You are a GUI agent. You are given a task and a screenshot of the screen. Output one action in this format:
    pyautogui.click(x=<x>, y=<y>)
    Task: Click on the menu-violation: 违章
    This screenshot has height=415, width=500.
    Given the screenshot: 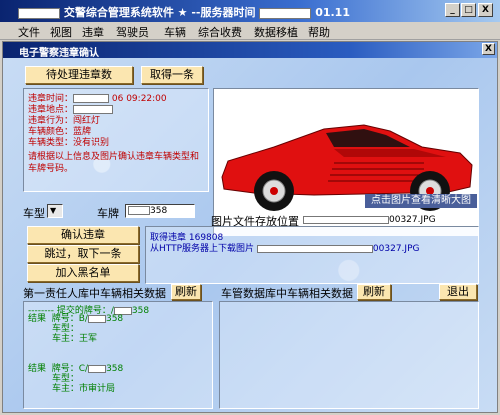 What is the action you would take?
    pyautogui.click(x=93, y=32)
    